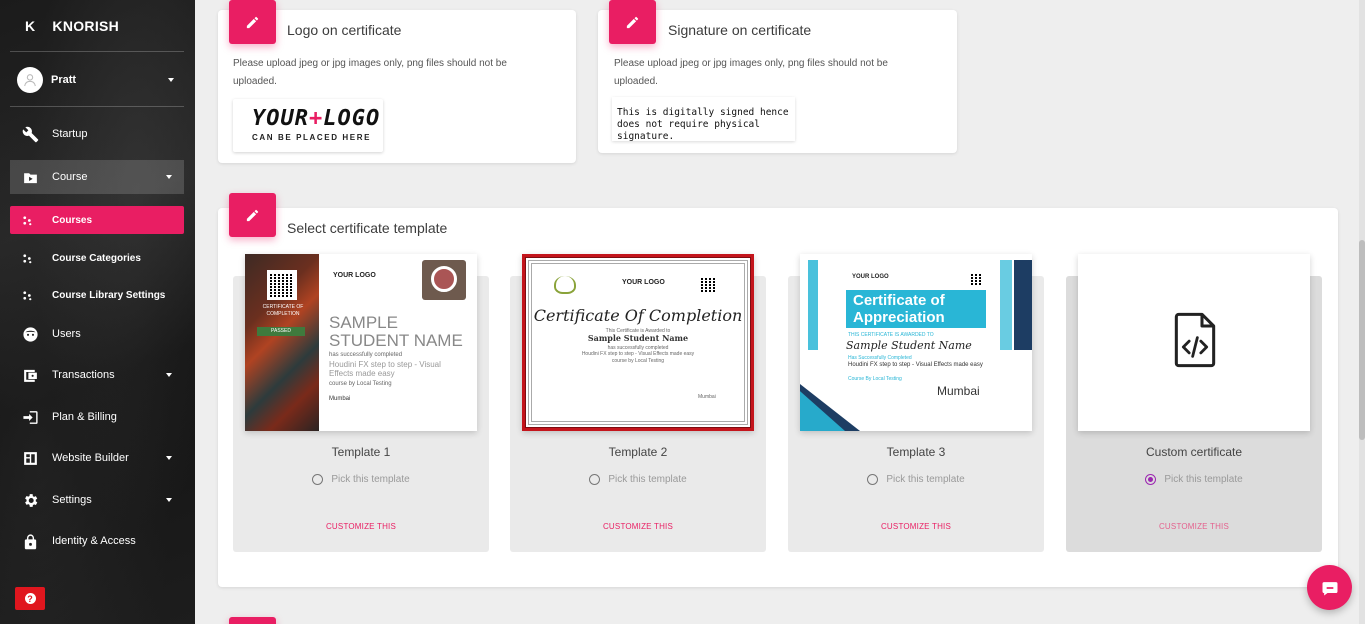 The image size is (1365, 624). Describe the element at coordinates (97, 106) in the screenshot. I see `divider` at that location.